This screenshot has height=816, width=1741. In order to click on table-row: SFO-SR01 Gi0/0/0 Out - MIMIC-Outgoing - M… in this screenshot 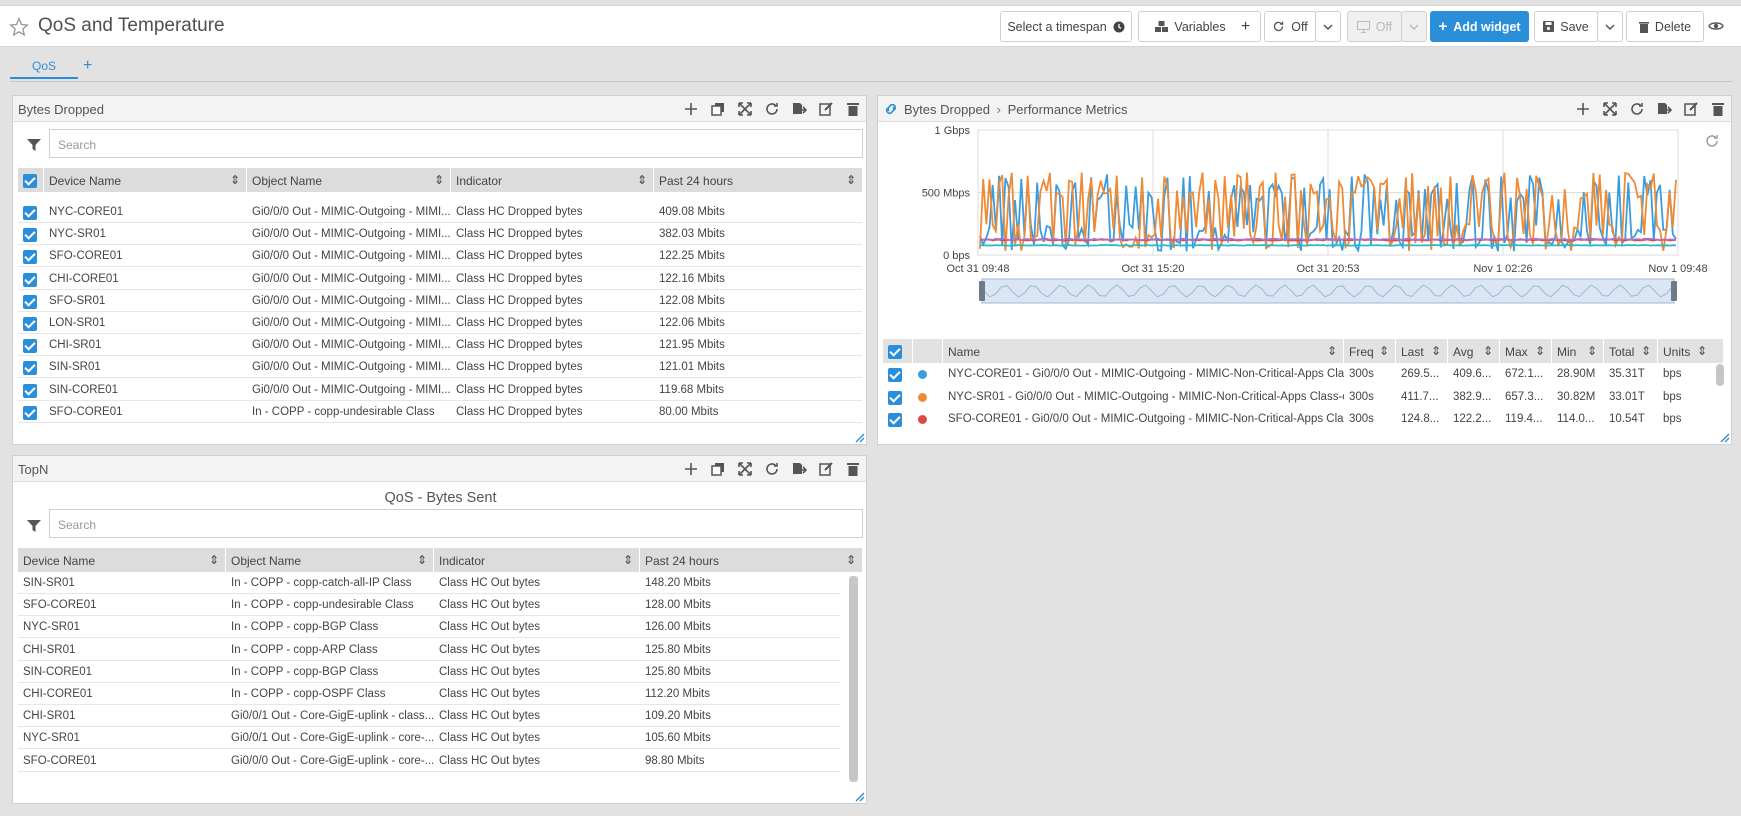, I will do `click(440, 301)`.